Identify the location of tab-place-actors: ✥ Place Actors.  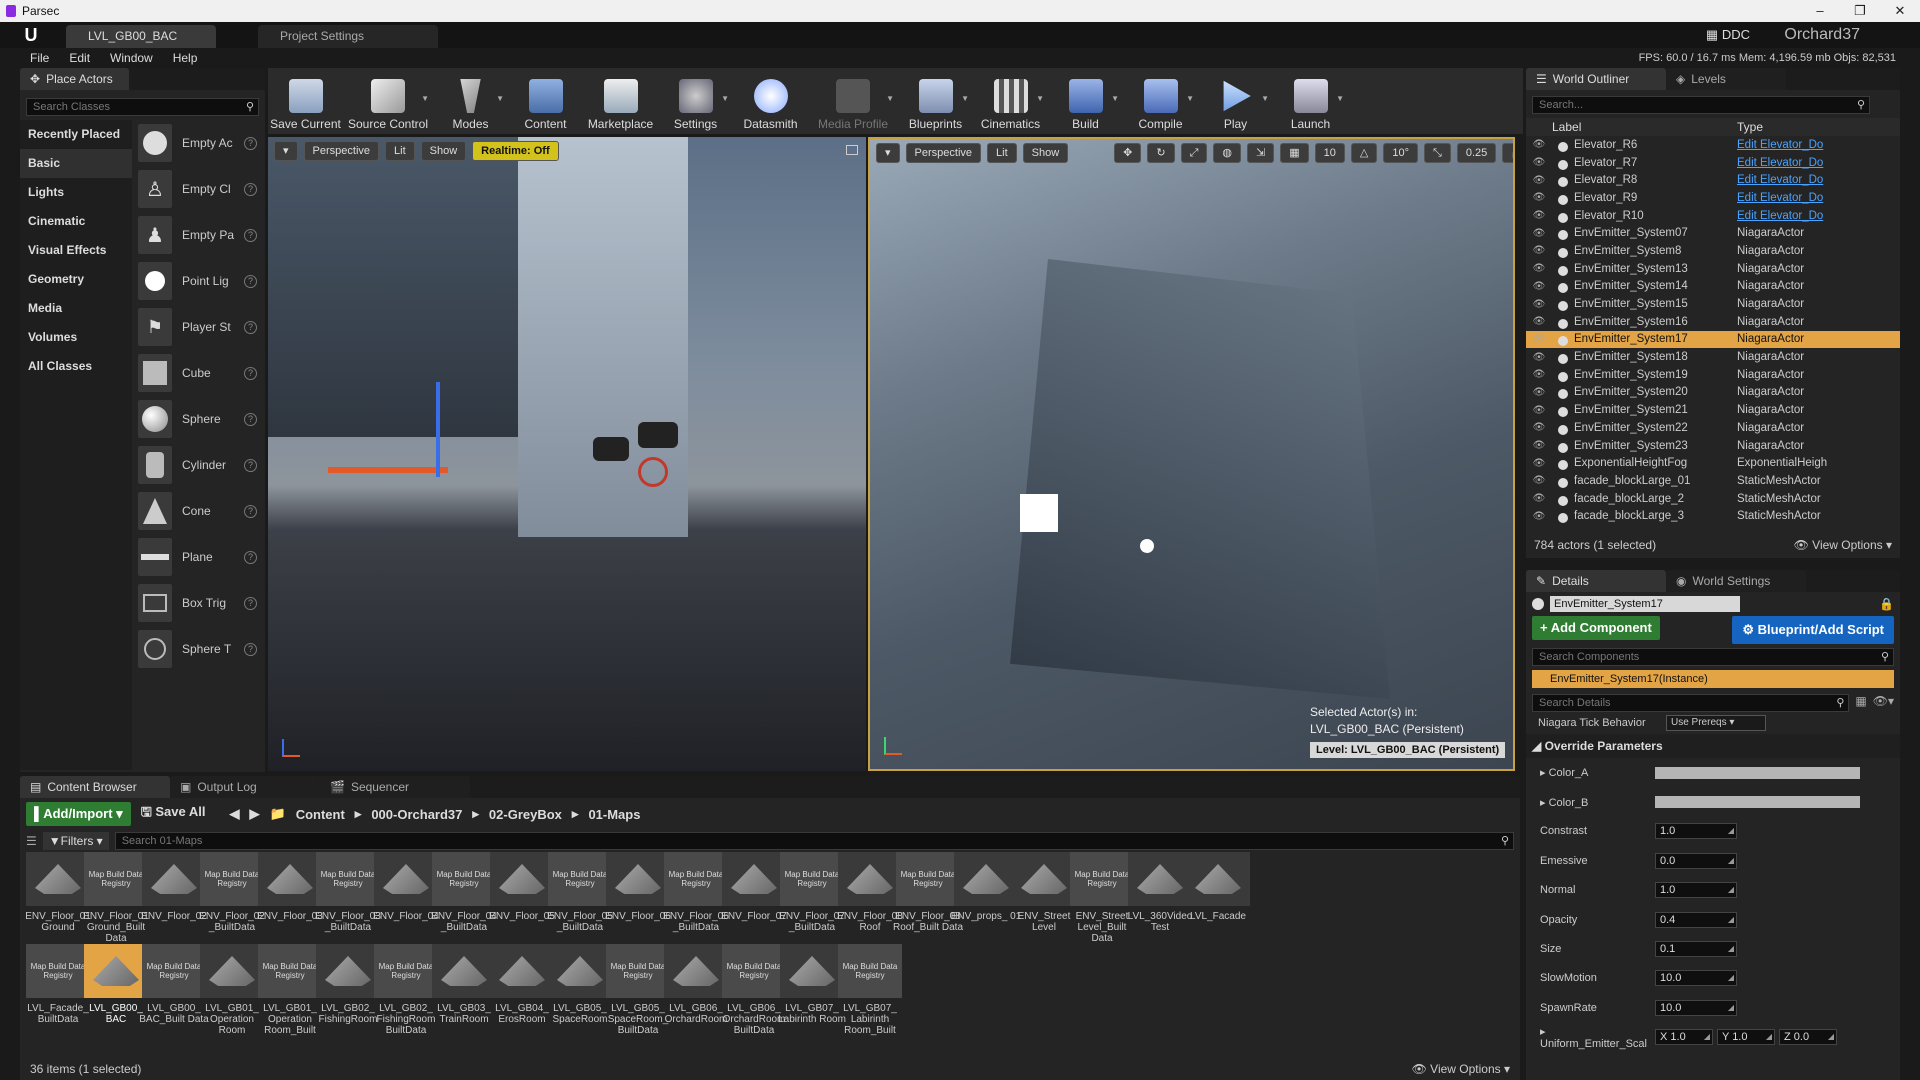
(74, 79).